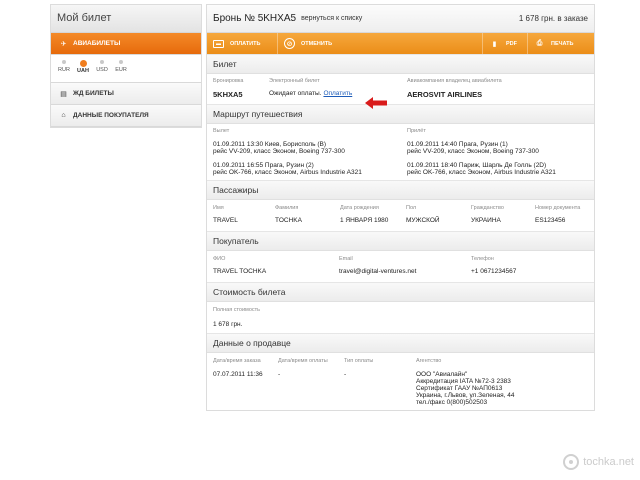 The height and width of the screenshot is (480, 640). What do you see at coordinates (376, 103) in the screenshot?
I see `annotation-arrow-icon` at bounding box center [376, 103].